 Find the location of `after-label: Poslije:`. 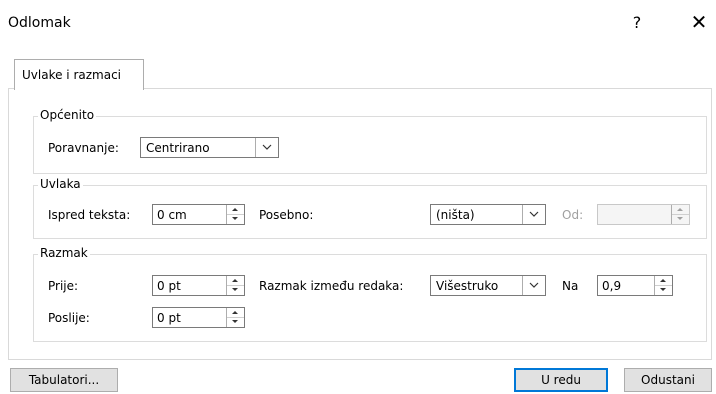

after-label: Poslije: is located at coordinates (69, 318).